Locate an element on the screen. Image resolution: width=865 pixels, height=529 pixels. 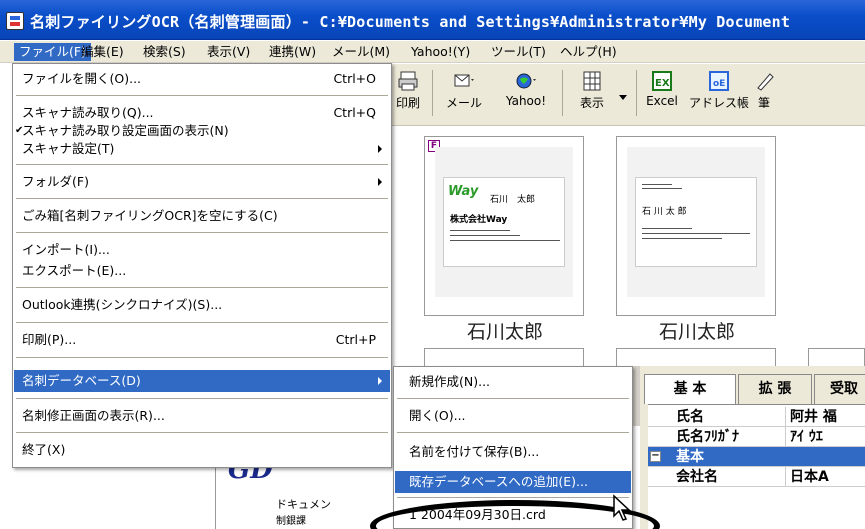
menu-item-shortcut: Ctrl+P is located at coordinates (355, 339).